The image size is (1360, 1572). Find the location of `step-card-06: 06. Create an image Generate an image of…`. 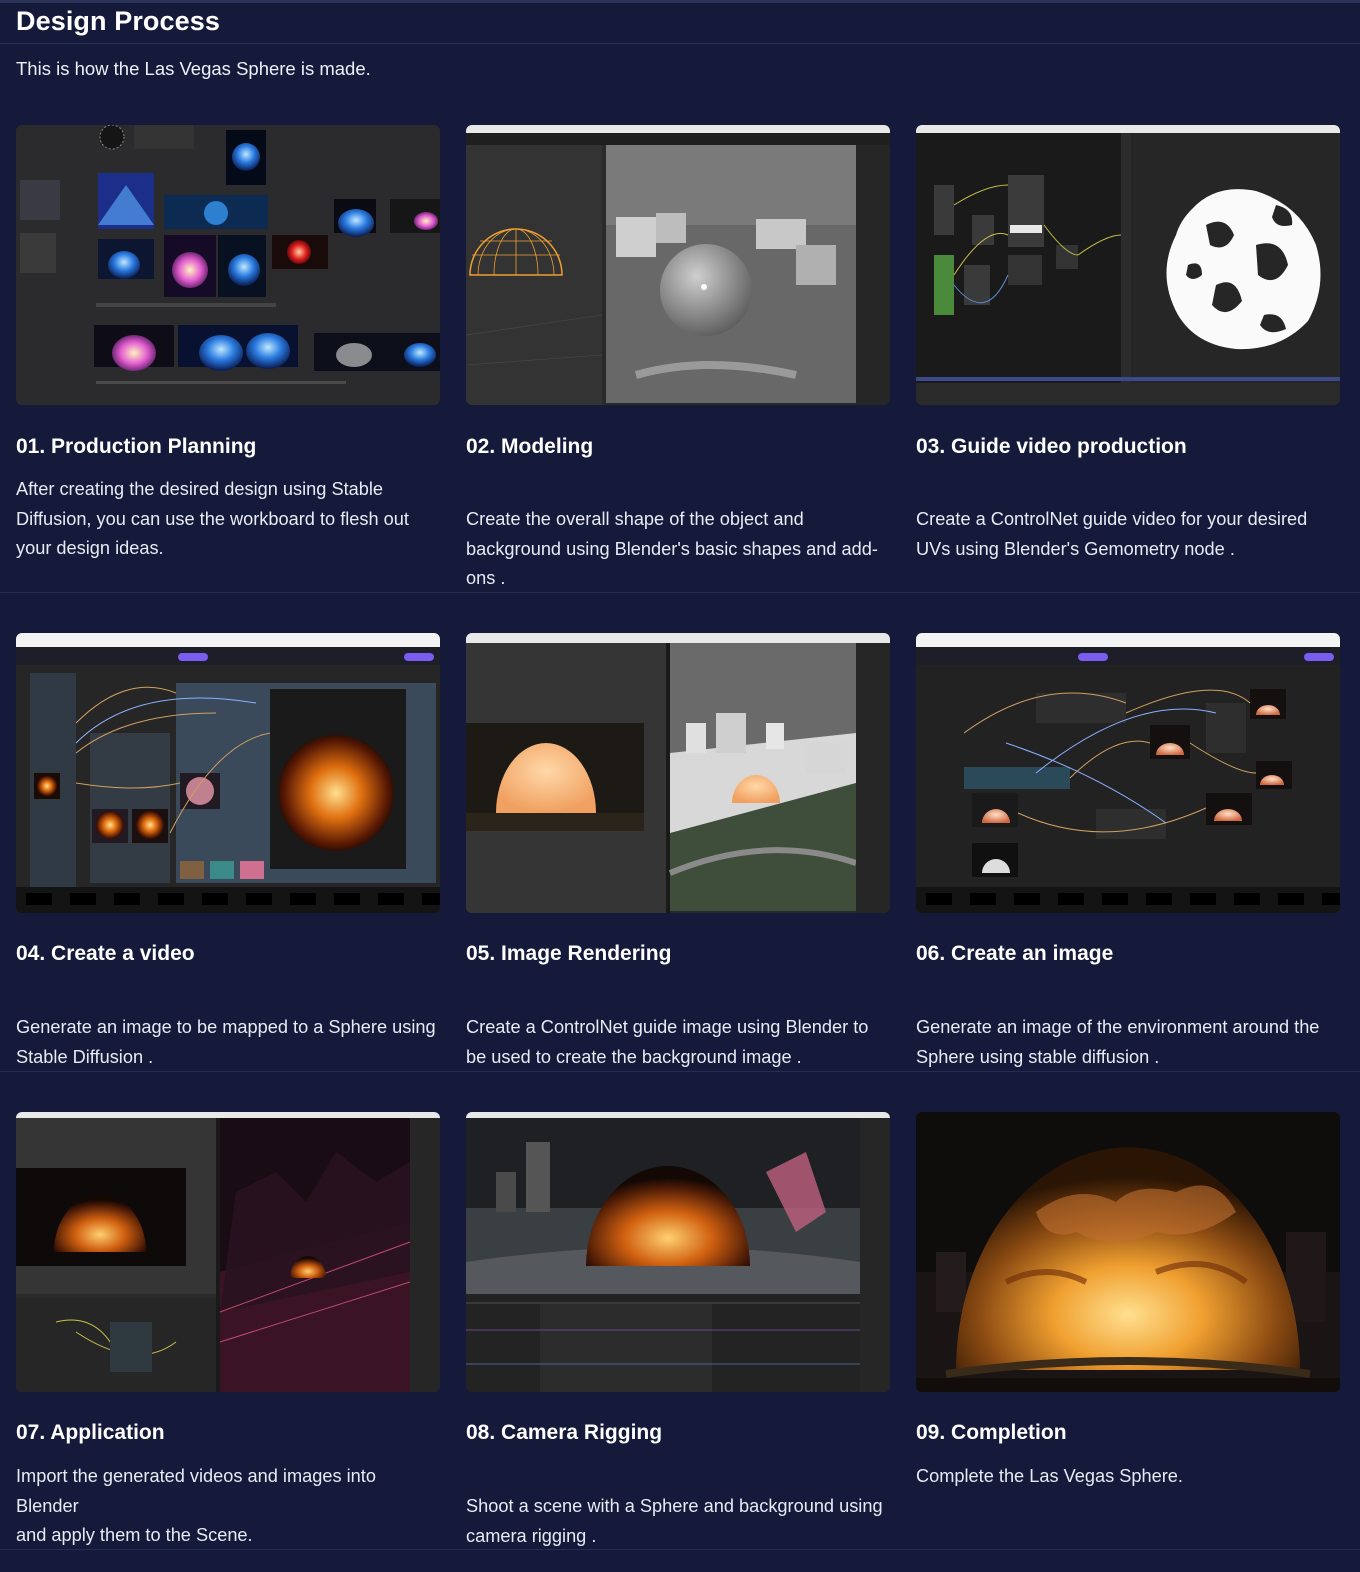

step-card-06: 06. Create an image Generate an image of… is located at coordinates (1128, 850).